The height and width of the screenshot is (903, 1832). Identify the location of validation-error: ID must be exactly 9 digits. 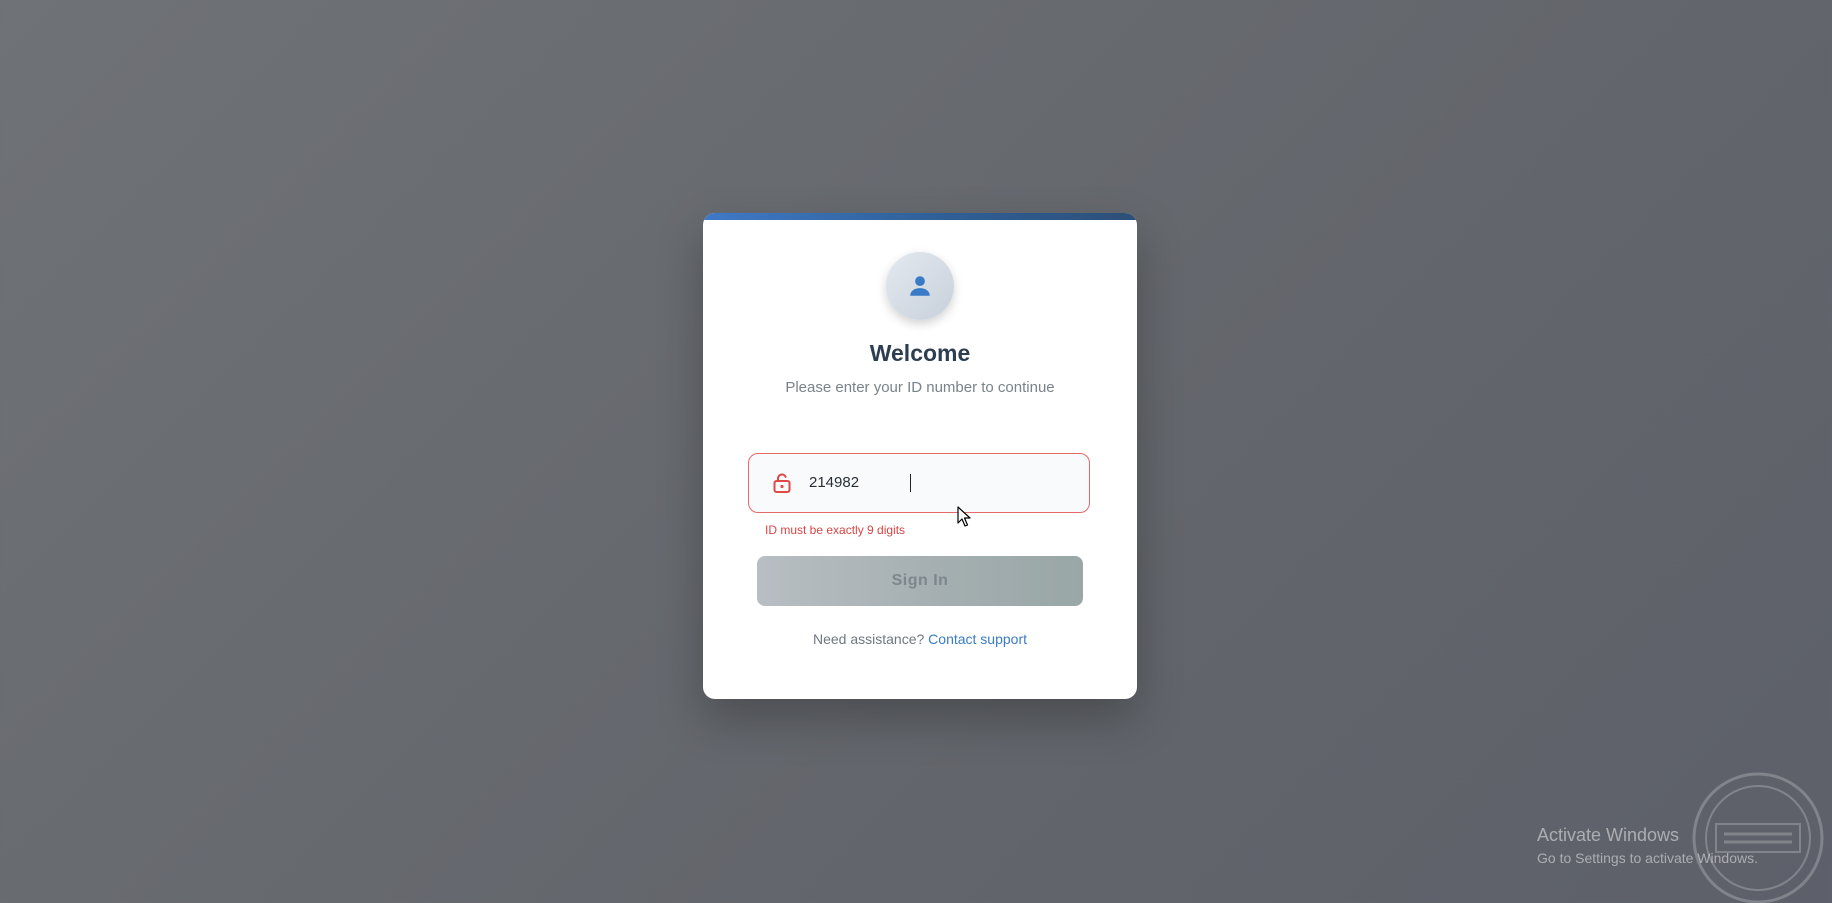
(835, 530).